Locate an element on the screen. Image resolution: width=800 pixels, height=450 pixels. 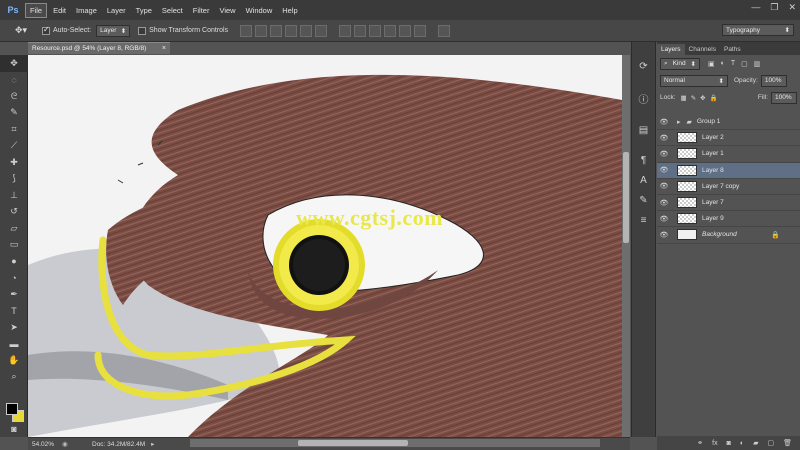
blur-tool-icon: ● is located at coordinates (14, 261).